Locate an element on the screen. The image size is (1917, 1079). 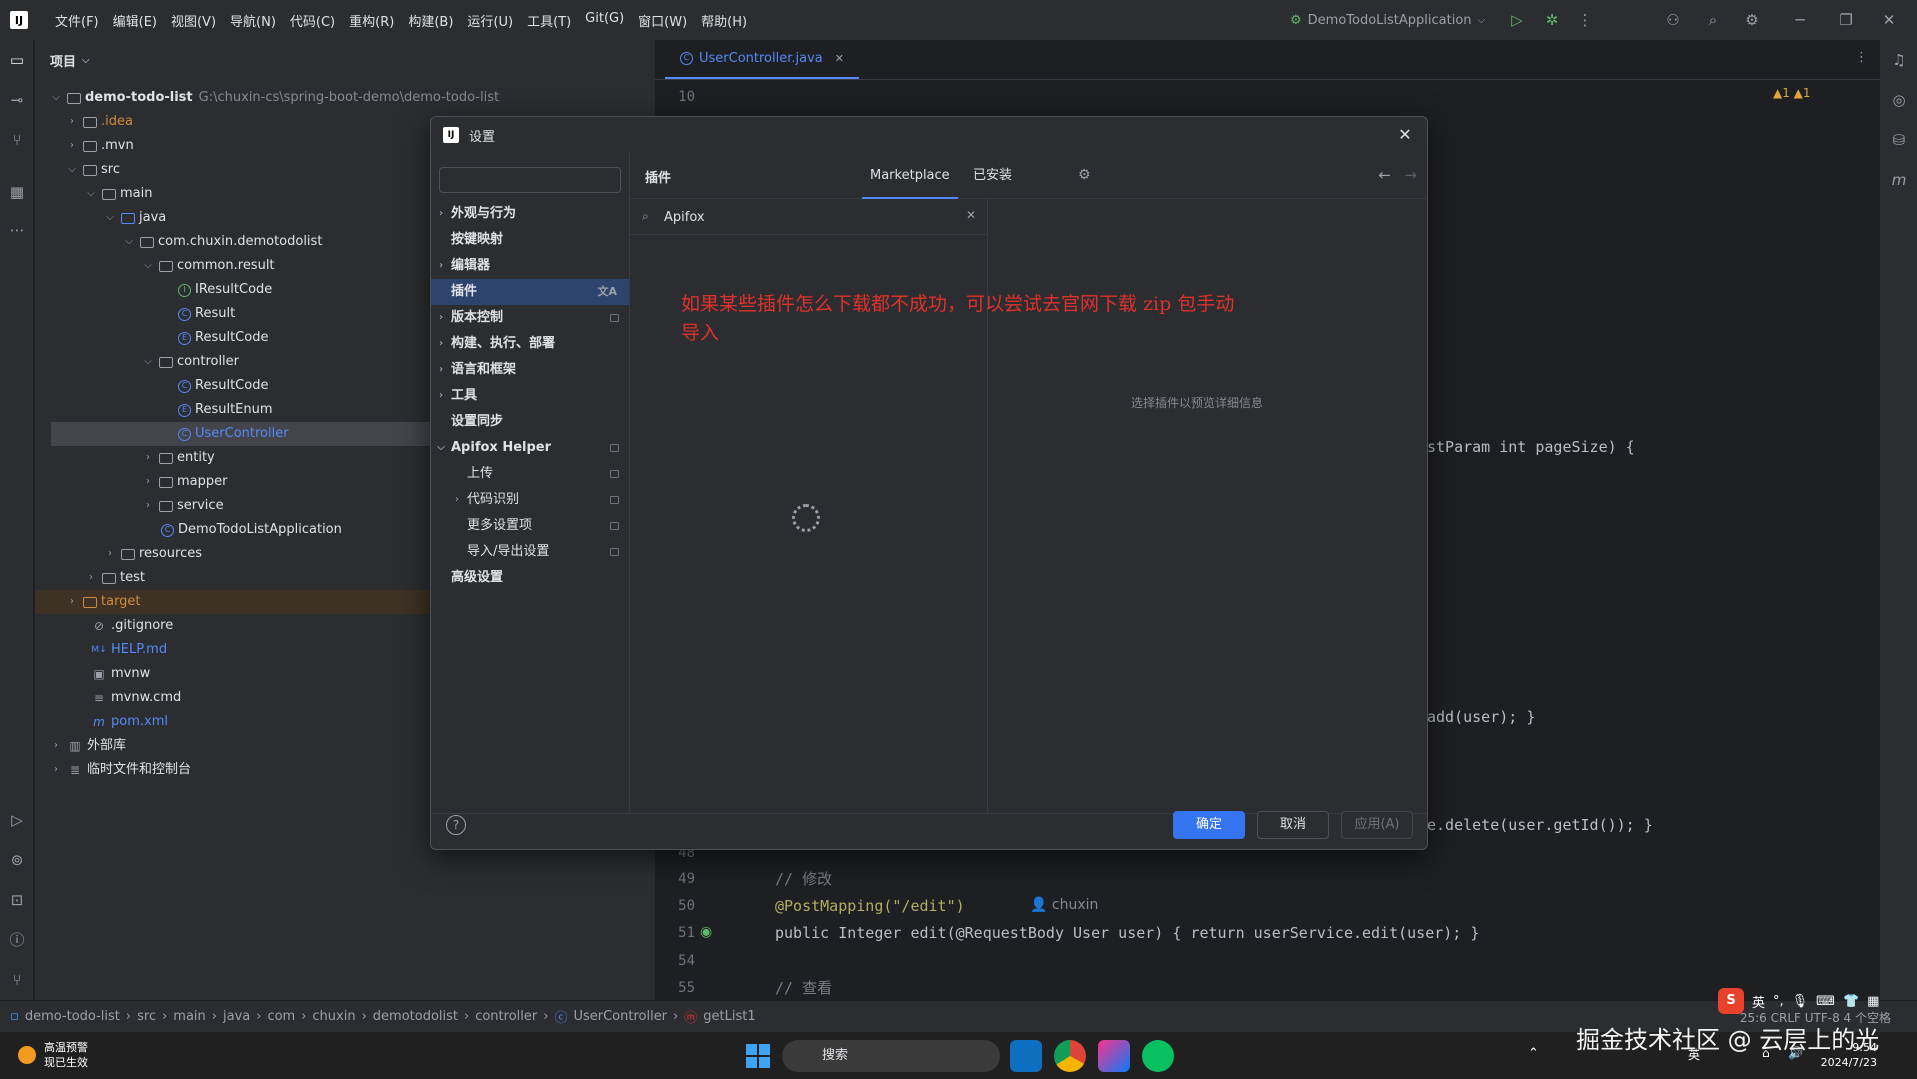
punctuation-icon: °, is located at coordinates (1778, 1001).